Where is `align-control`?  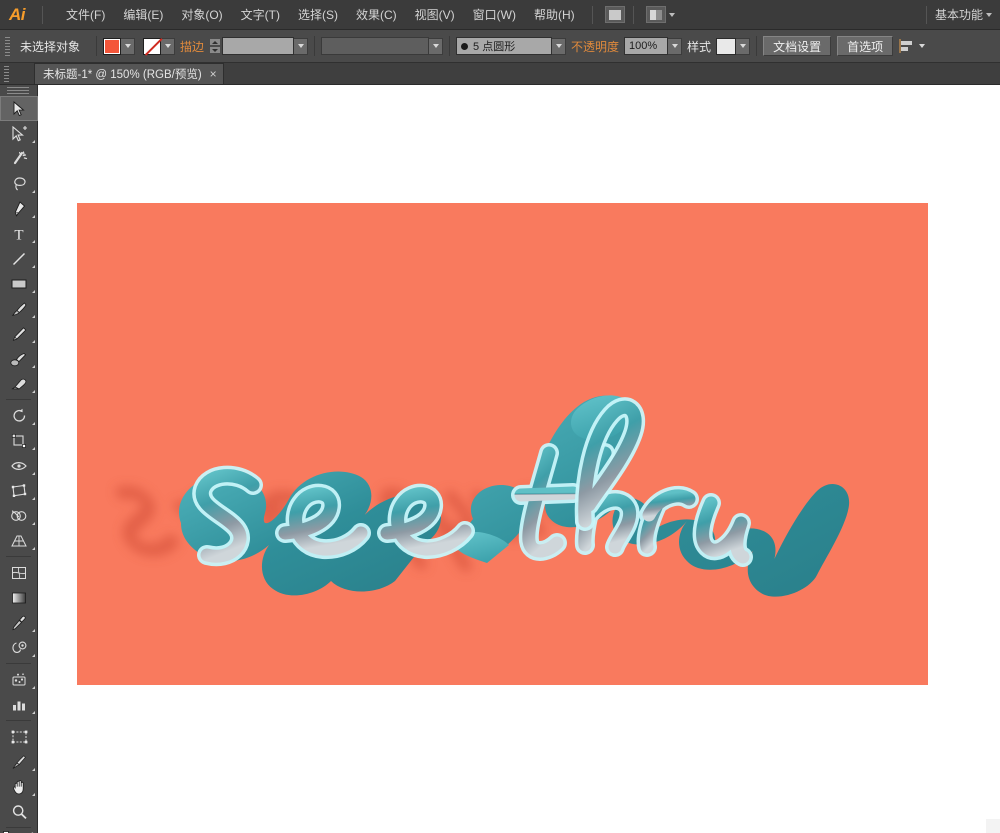 align-control is located at coordinates (912, 46).